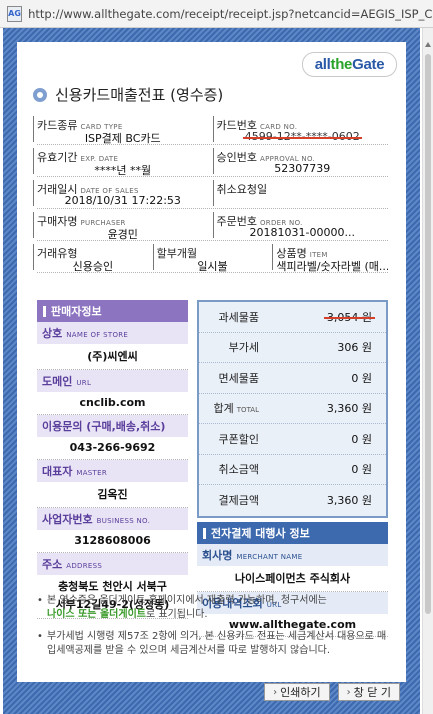  I want to click on seller-master-label: 대표자, so click(57, 471).